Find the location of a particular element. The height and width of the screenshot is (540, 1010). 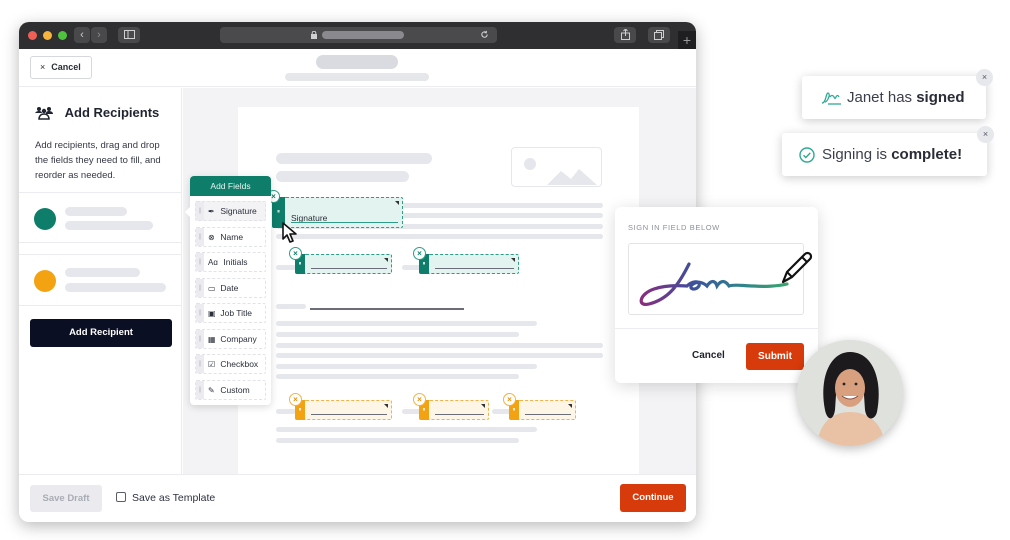

field-item-date: || ▭ Date is located at coordinates (230, 288).